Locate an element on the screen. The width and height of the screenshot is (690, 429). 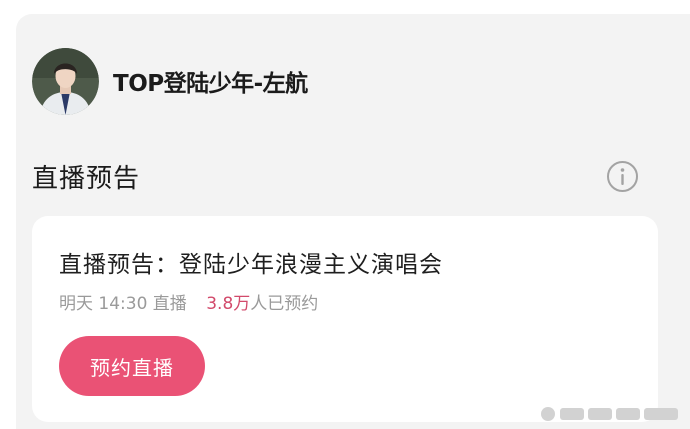
account-name: TOP登陆少年-左航 is located at coordinates (210, 81).